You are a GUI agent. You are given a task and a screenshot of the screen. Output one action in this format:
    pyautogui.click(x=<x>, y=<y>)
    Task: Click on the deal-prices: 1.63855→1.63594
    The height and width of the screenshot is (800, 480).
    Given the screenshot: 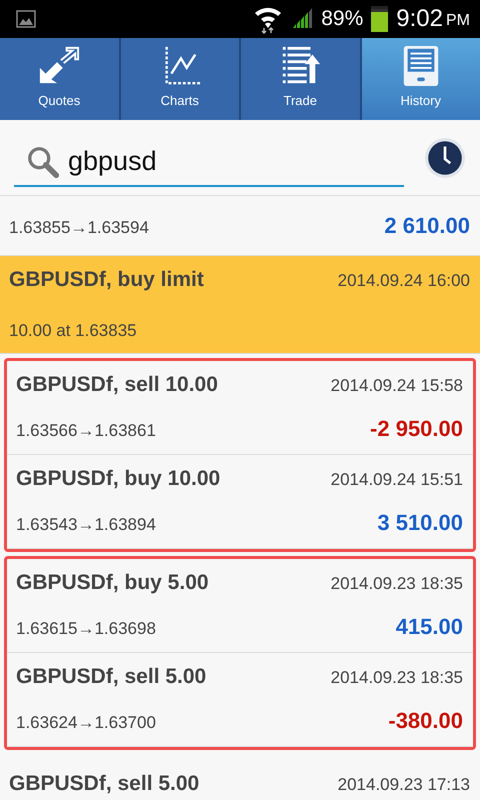 What is the action you would take?
    pyautogui.click(x=79, y=228)
    